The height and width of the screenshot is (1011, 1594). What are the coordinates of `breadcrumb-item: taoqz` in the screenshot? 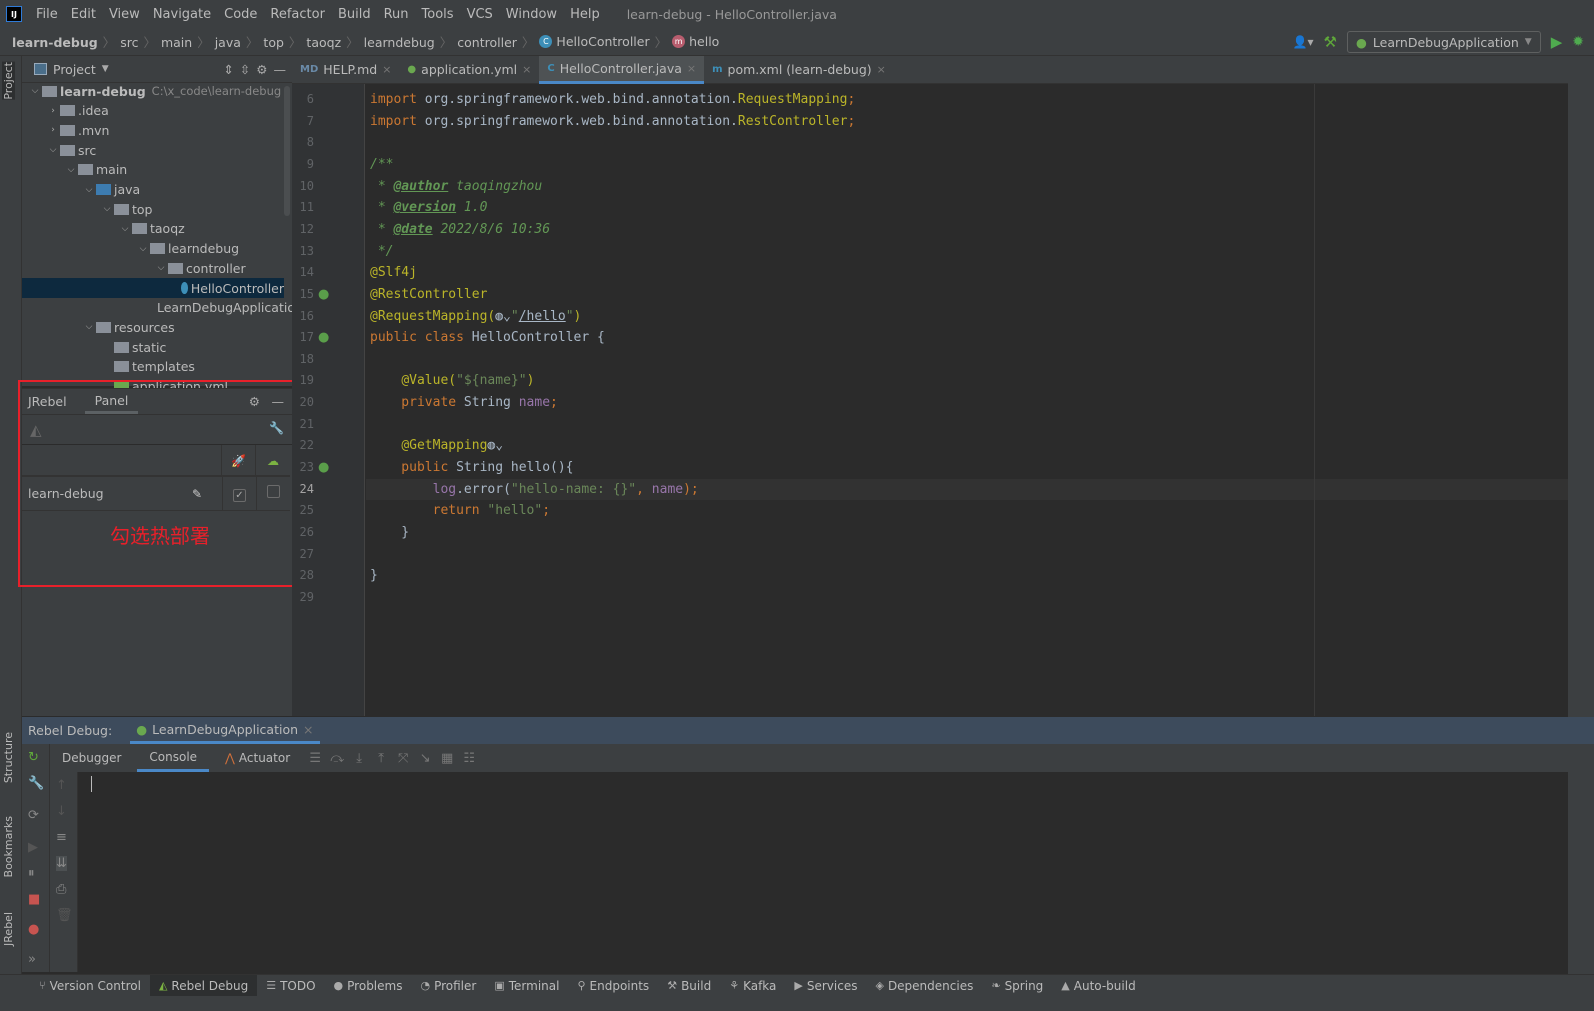 It's located at (323, 42).